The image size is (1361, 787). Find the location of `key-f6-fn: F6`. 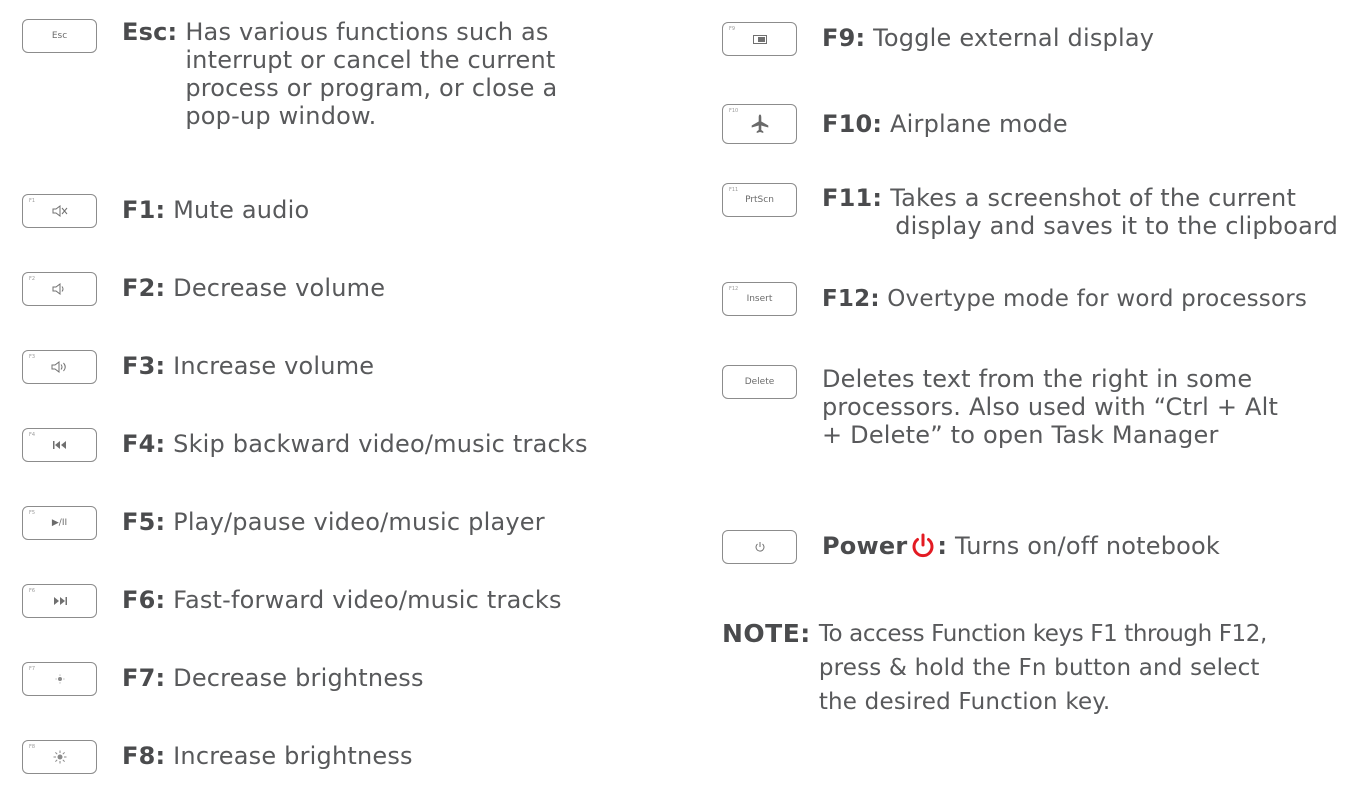

key-f6-fn: F6 is located at coordinates (32, 591).